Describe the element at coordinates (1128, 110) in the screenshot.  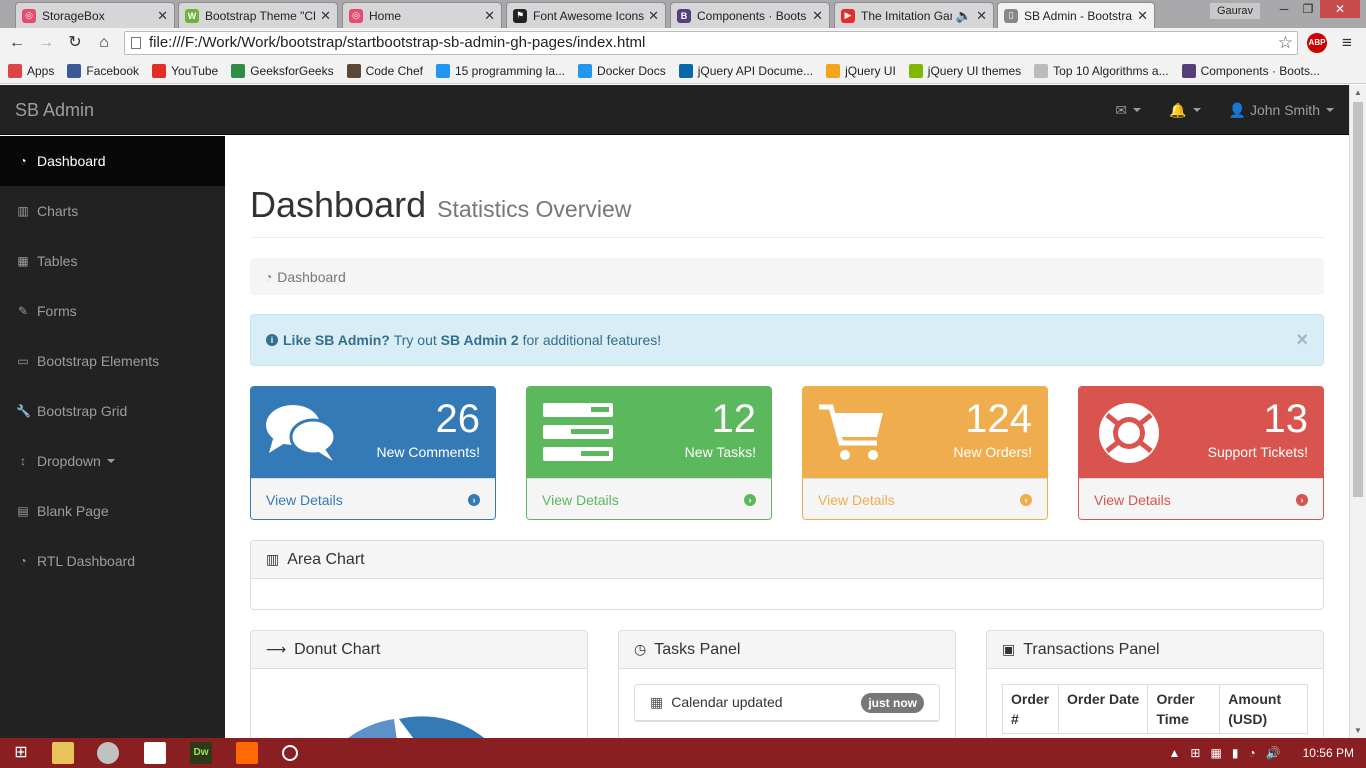
I see `messages-dropdown: ✉` at that location.